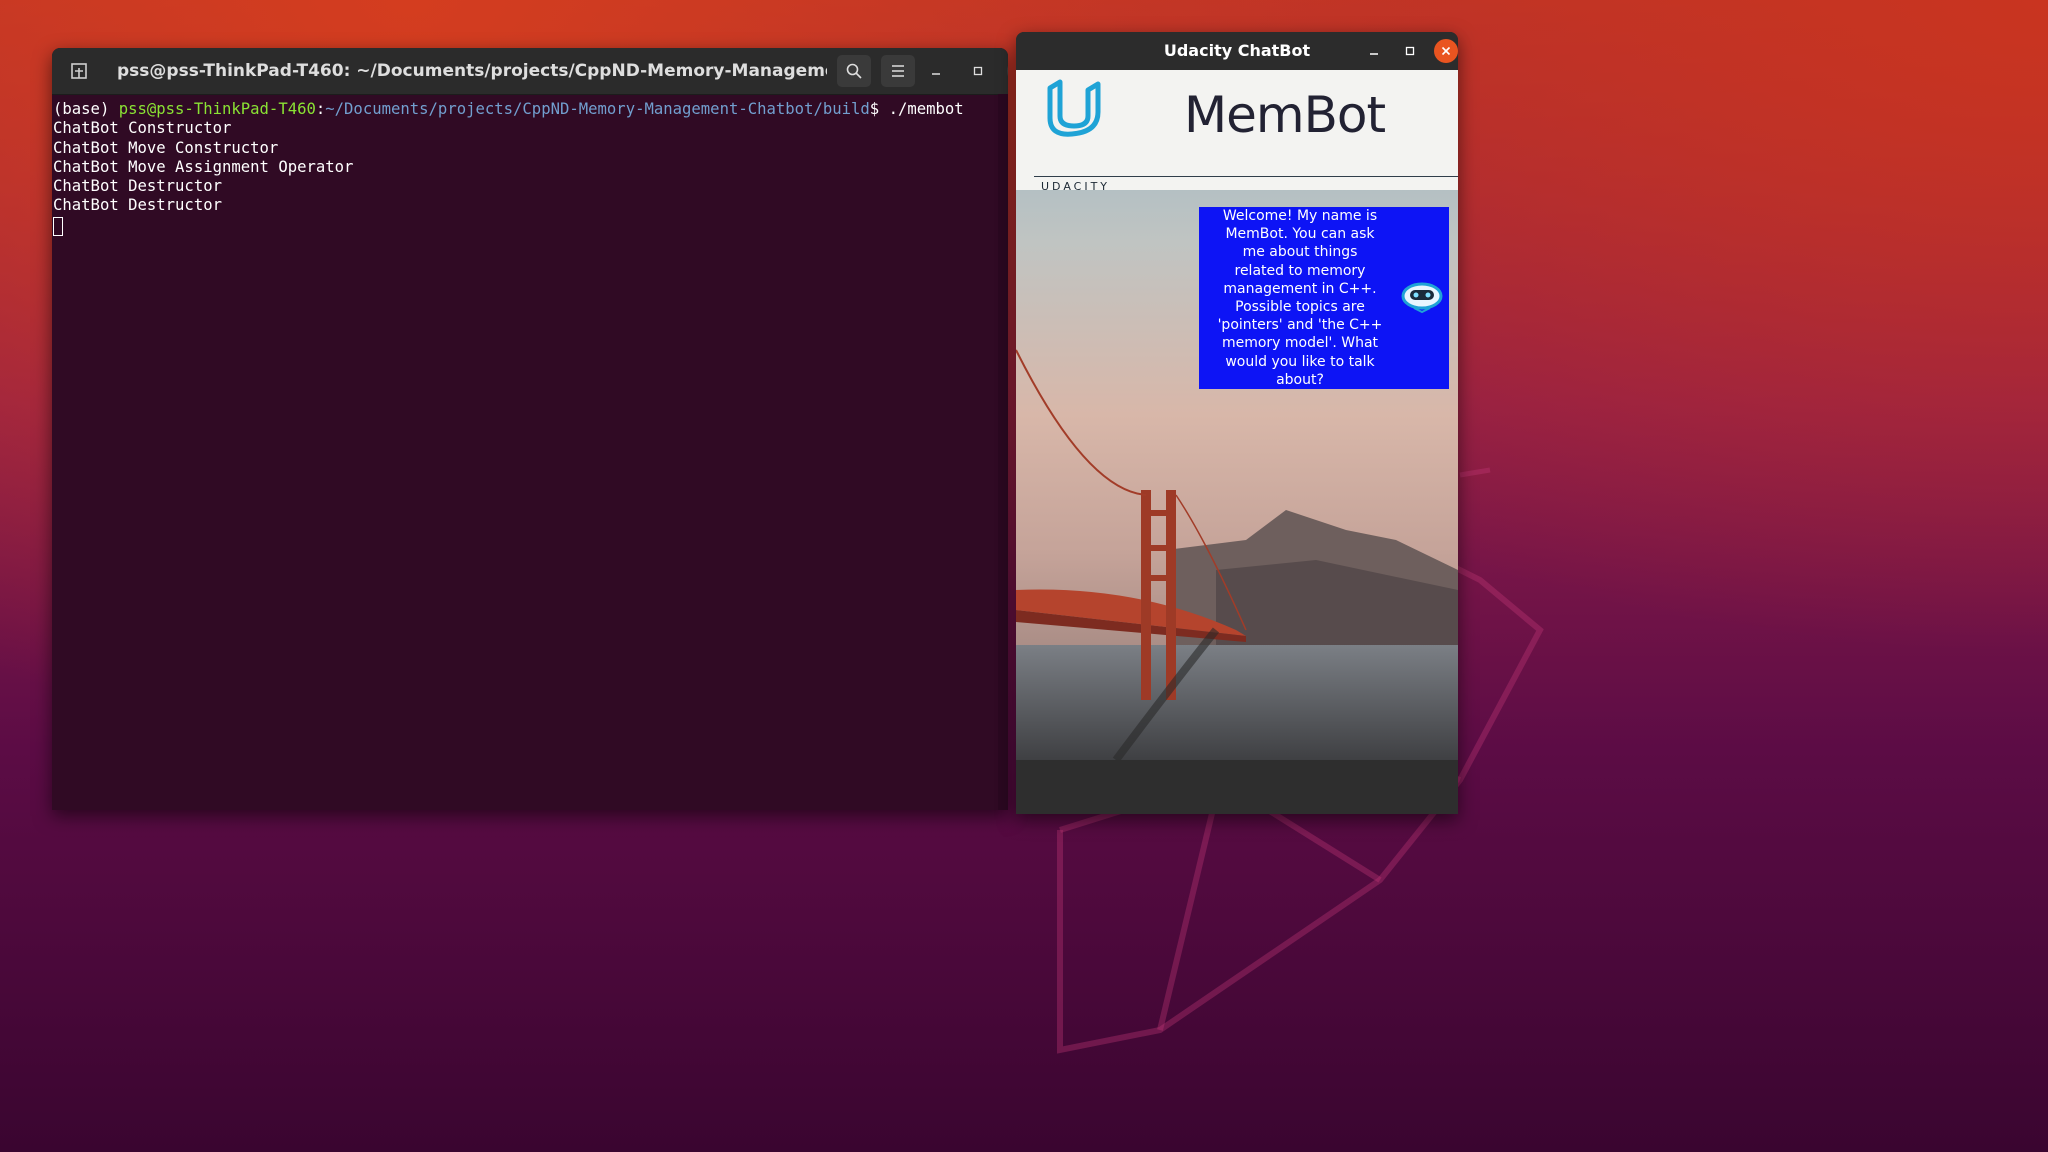 This screenshot has width=2048, height=1152. Describe the element at coordinates (142, 128) in the screenshot. I see `output-line: ChatBot Constructor` at that location.